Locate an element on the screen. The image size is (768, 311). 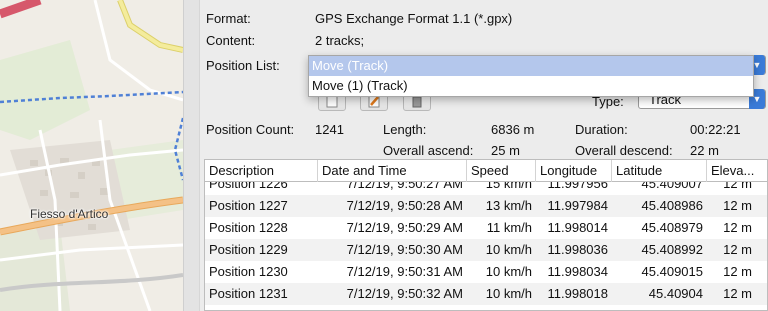
cell-date-time: 7/12/19, 9:50:31 AM is located at coordinates (404, 271).